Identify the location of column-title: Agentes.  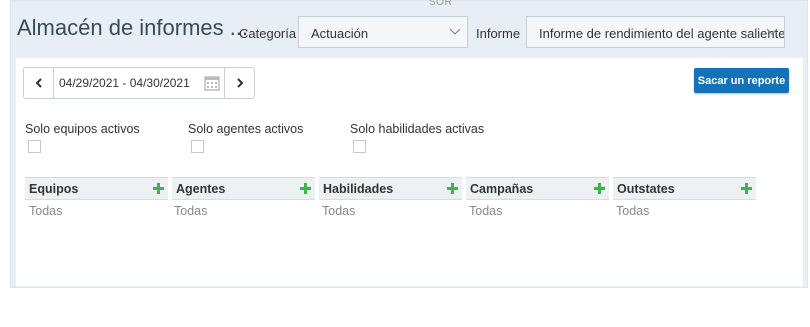
(201, 189).